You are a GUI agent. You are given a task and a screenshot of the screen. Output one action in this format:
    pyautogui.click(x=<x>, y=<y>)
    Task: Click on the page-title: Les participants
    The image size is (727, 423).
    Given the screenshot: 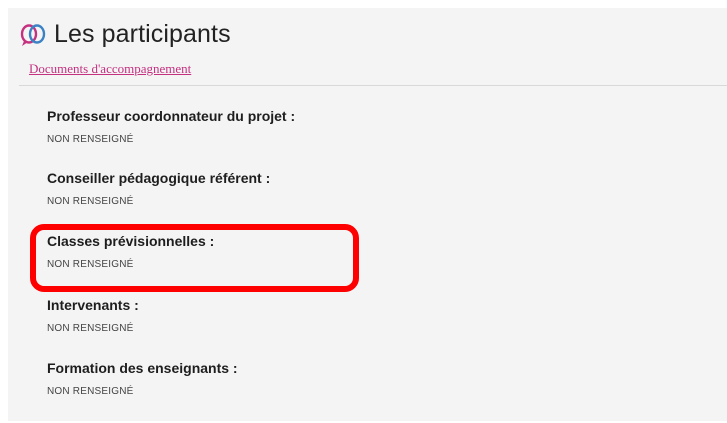 What is the action you would take?
    pyautogui.click(x=142, y=34)
    